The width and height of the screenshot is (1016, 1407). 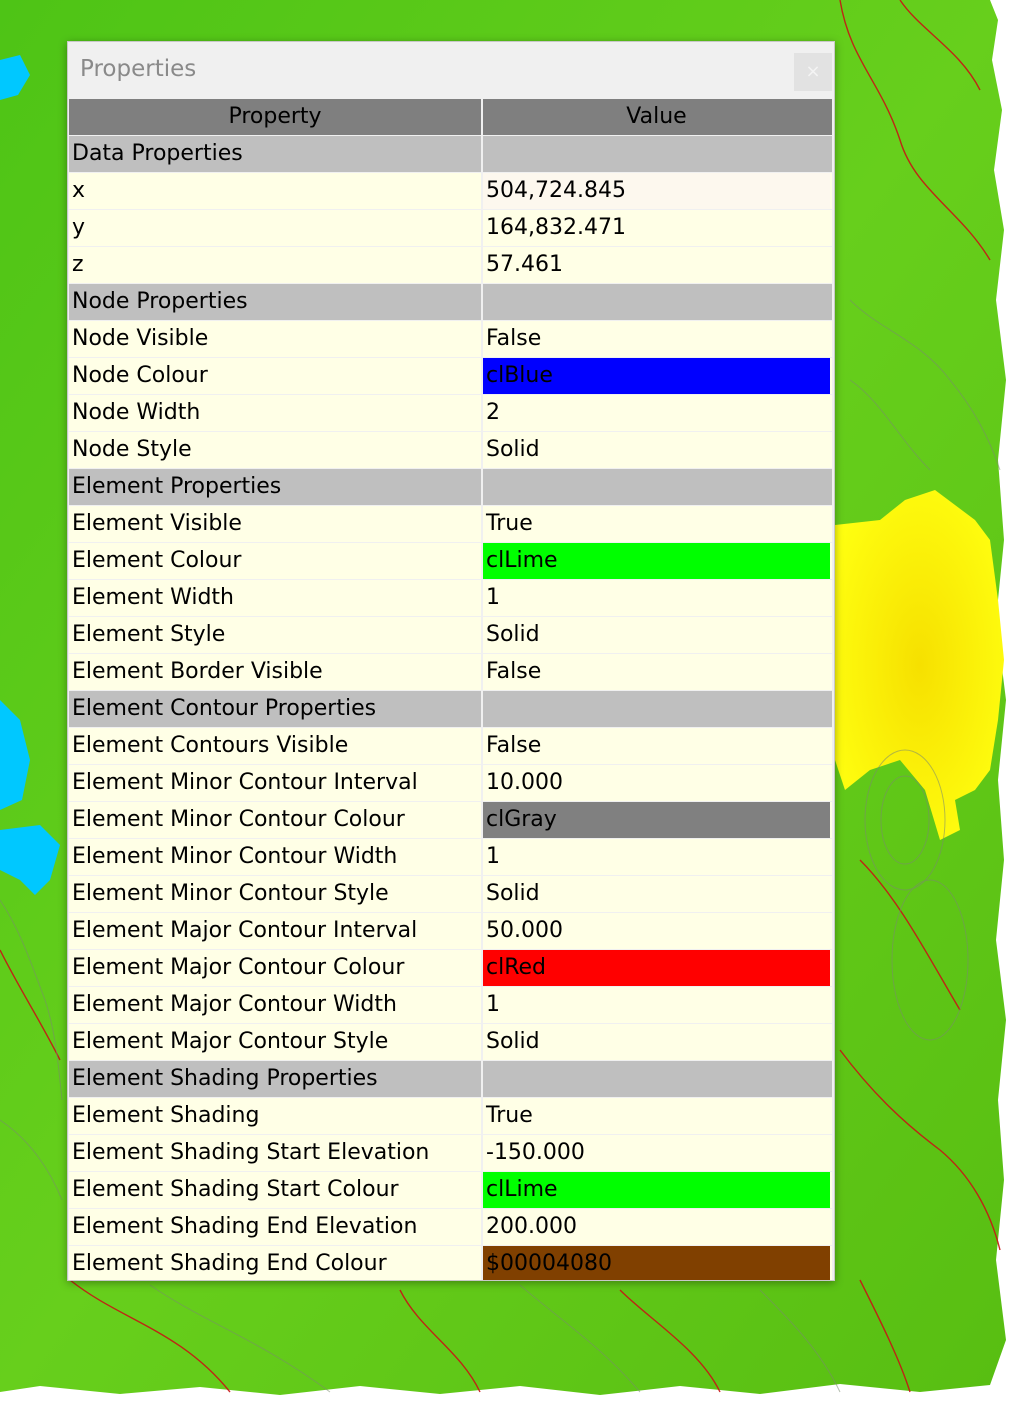 What do you see at coordinates (235, 1189) in the screenshot?
I see `property-name: Element Shading Start Colour` at bounding box center [235, 1189].